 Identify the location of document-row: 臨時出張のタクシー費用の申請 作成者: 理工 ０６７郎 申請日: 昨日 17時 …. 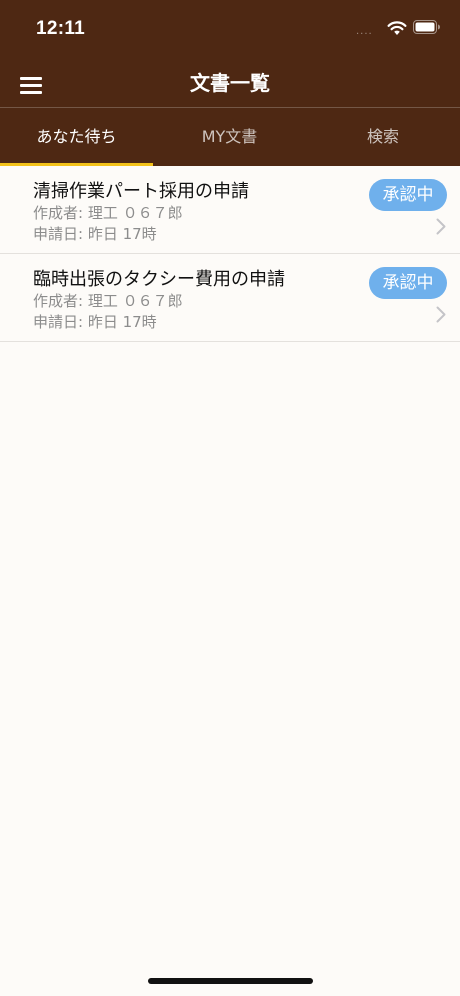
(230, 298).